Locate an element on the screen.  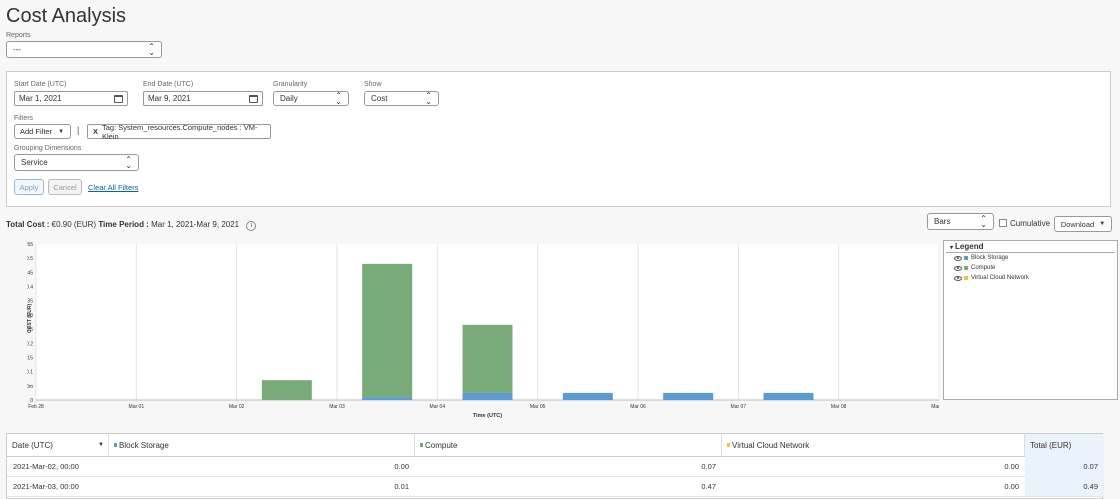
y-tick-label: 0.5 is located at coordinates (30, 259).